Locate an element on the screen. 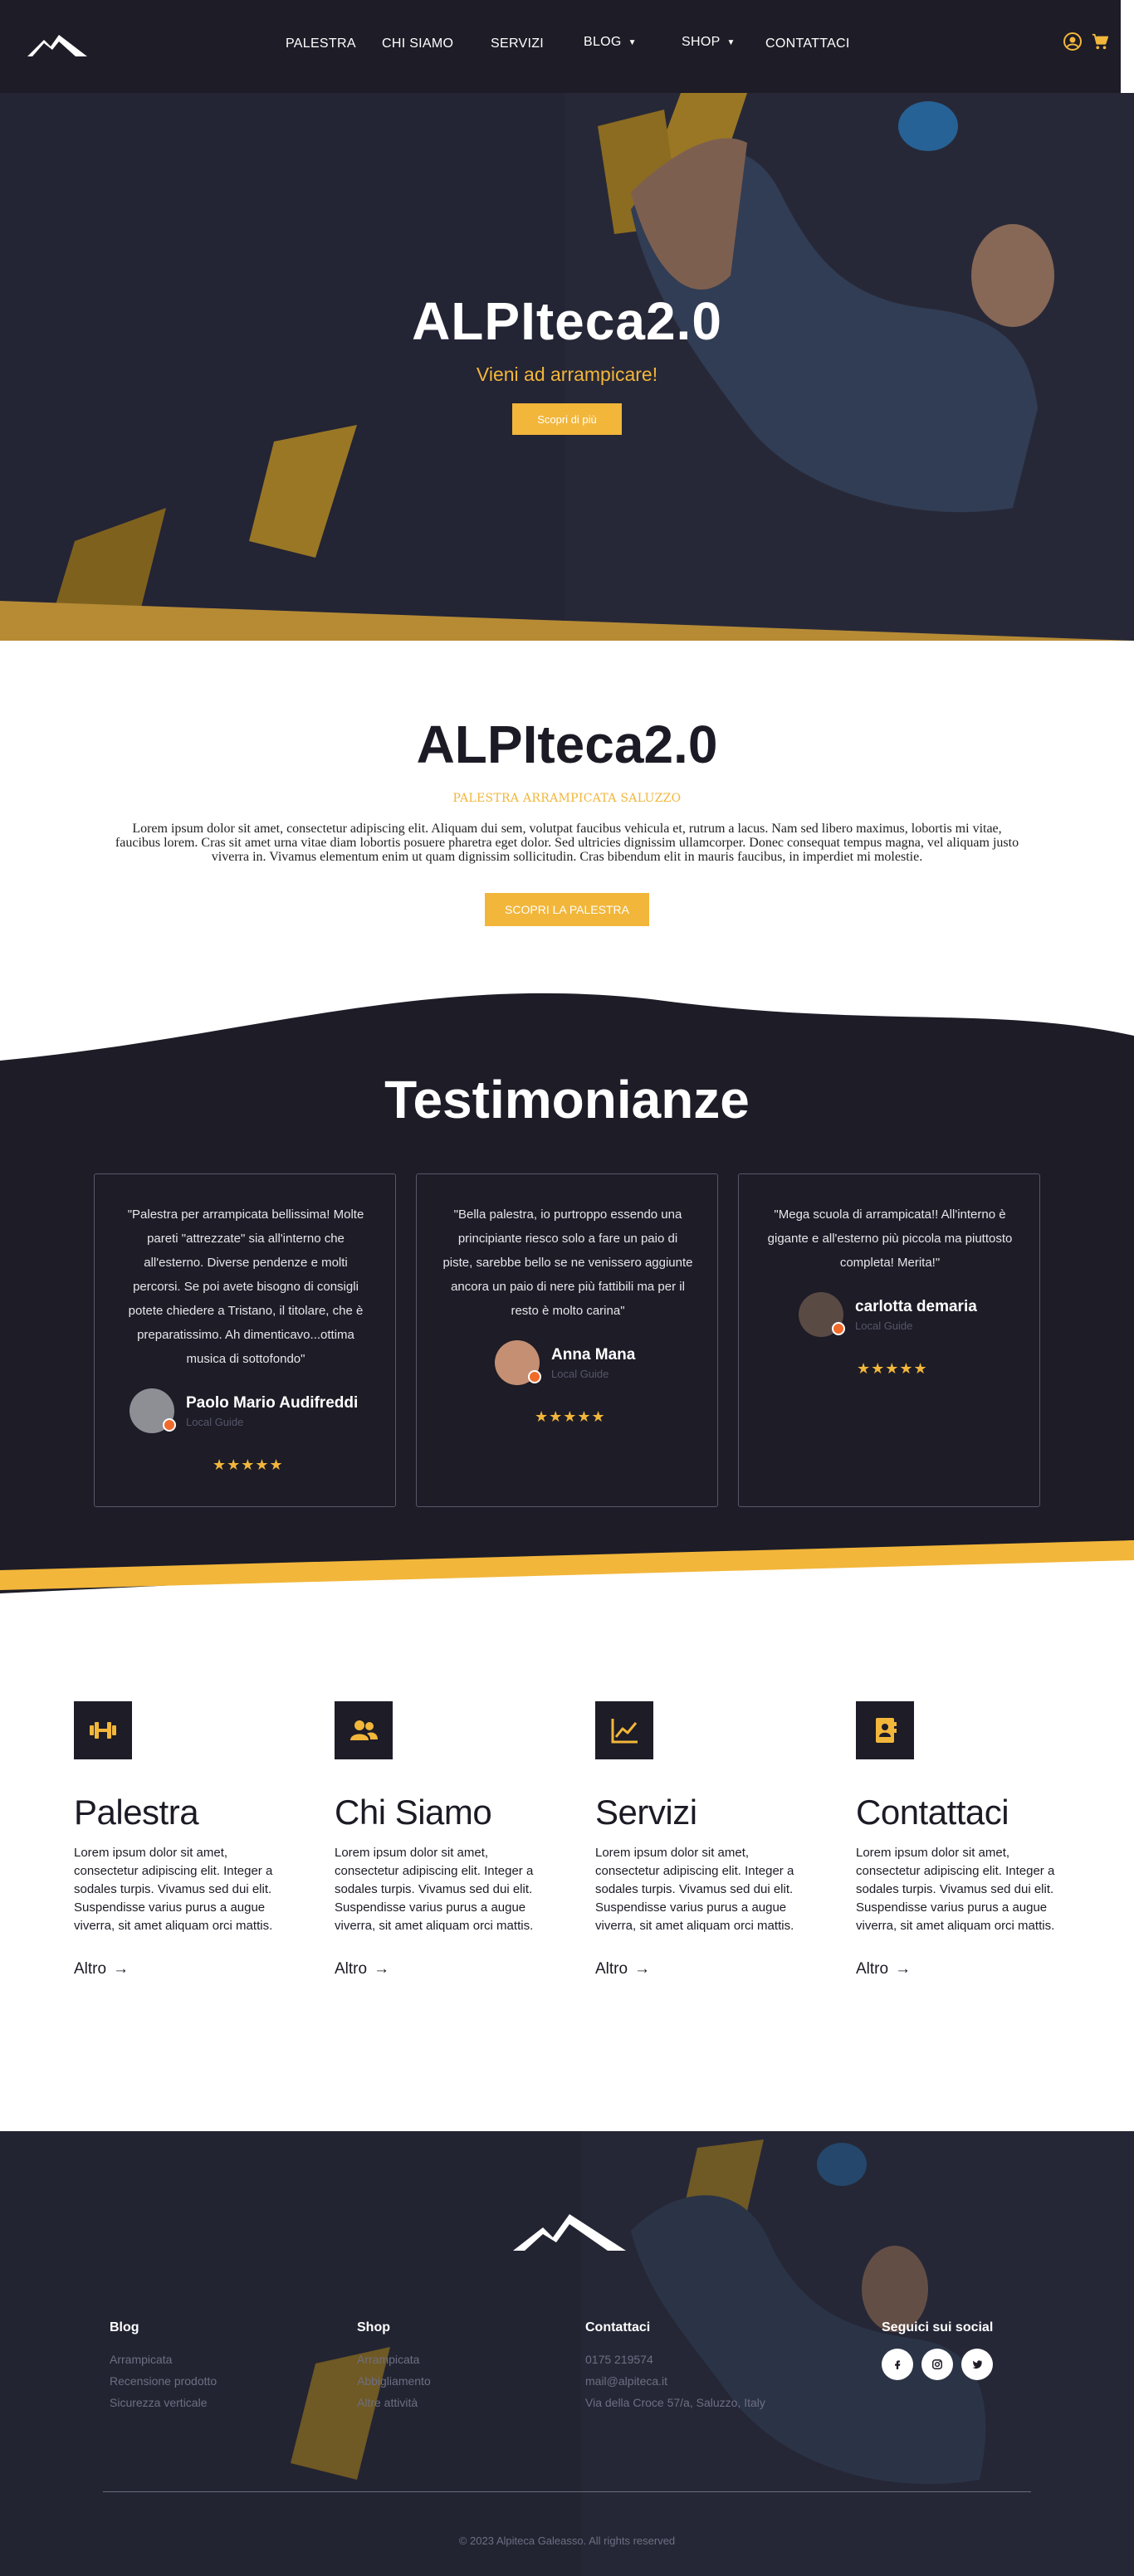 The width and height of the screenshot is (1134, 2576). footer-column-title: Shop is located at coordinates (373, 2327).